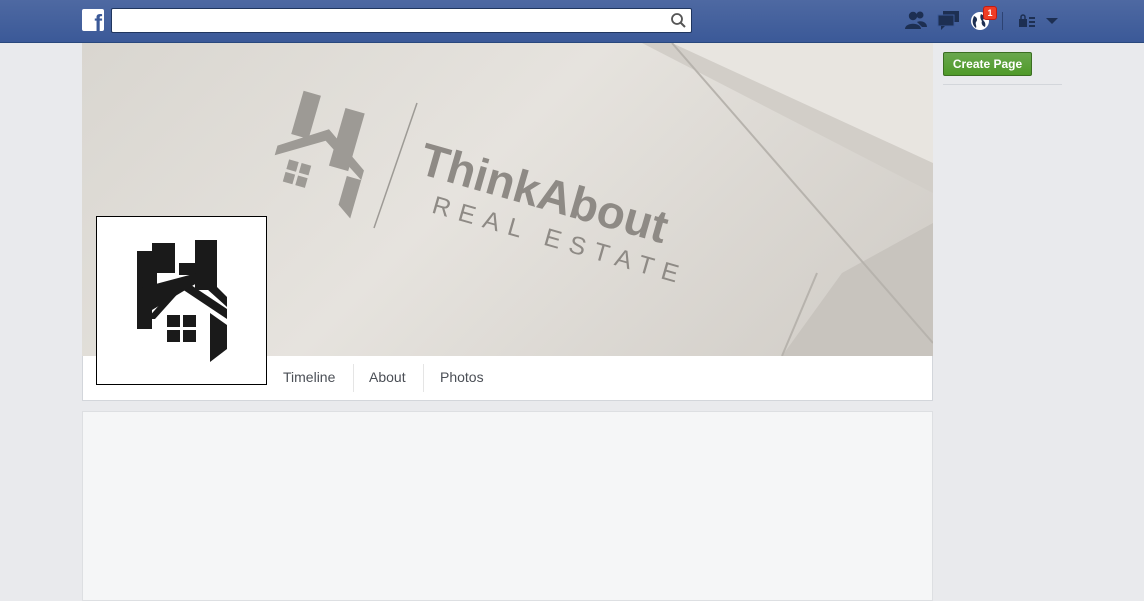 The image size is (1144, 601). What do you see at coordinates (1002, 21) in the screenshot?
I see `nav-divider` at bounding box center [1002, 21].